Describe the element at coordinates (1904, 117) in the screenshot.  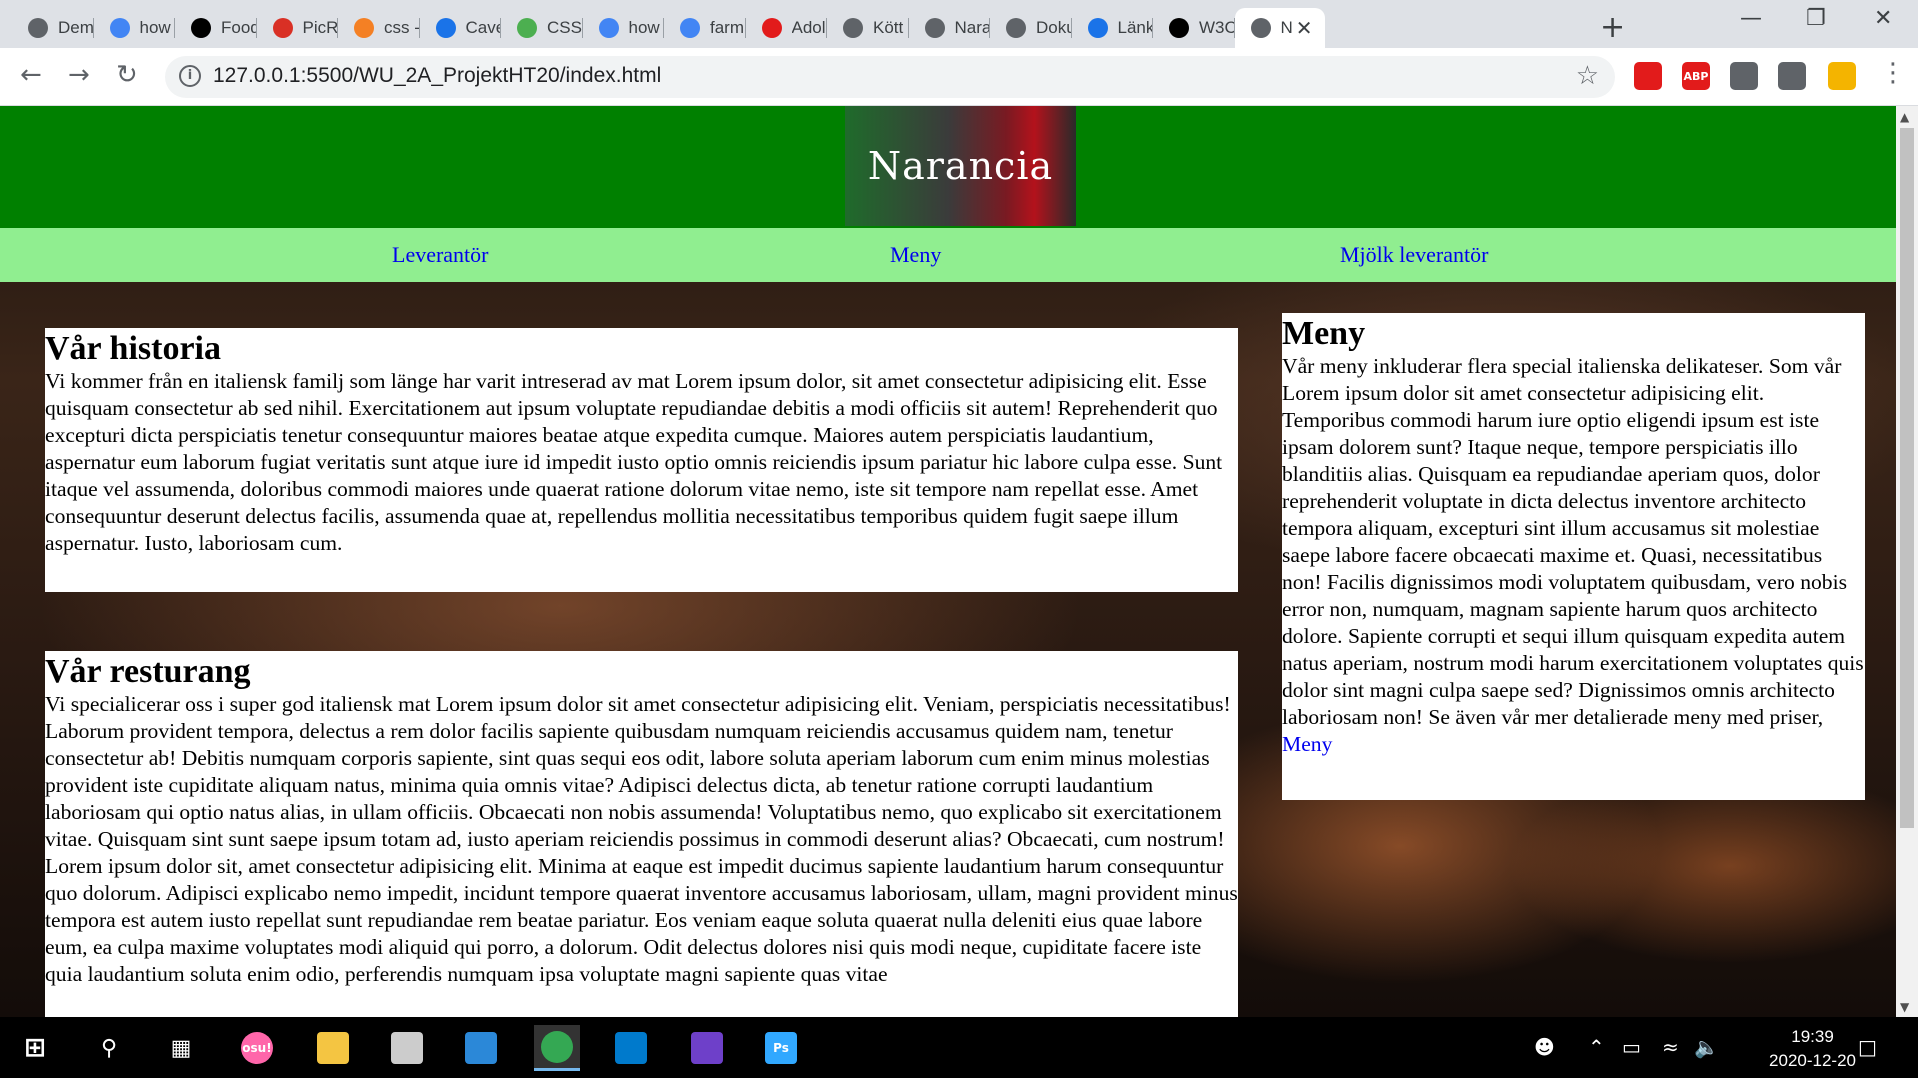
I see `scroll-up-icon: ▲` at that location.